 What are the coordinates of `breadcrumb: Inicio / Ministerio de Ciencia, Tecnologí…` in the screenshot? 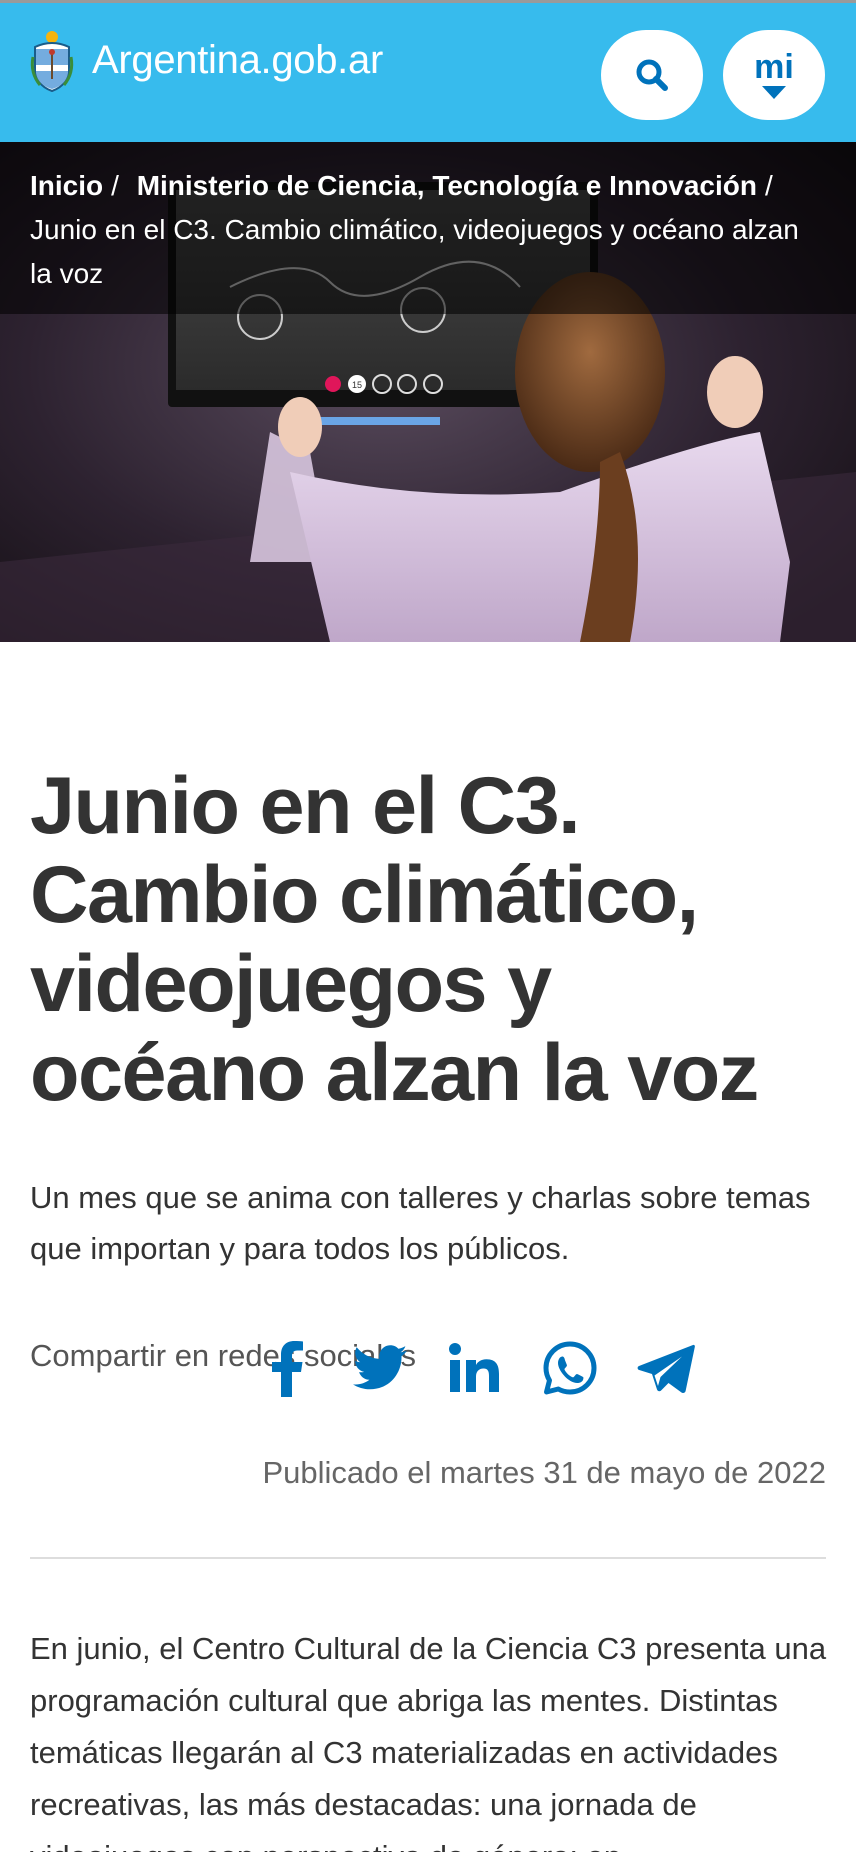 It's located at (428, 228).